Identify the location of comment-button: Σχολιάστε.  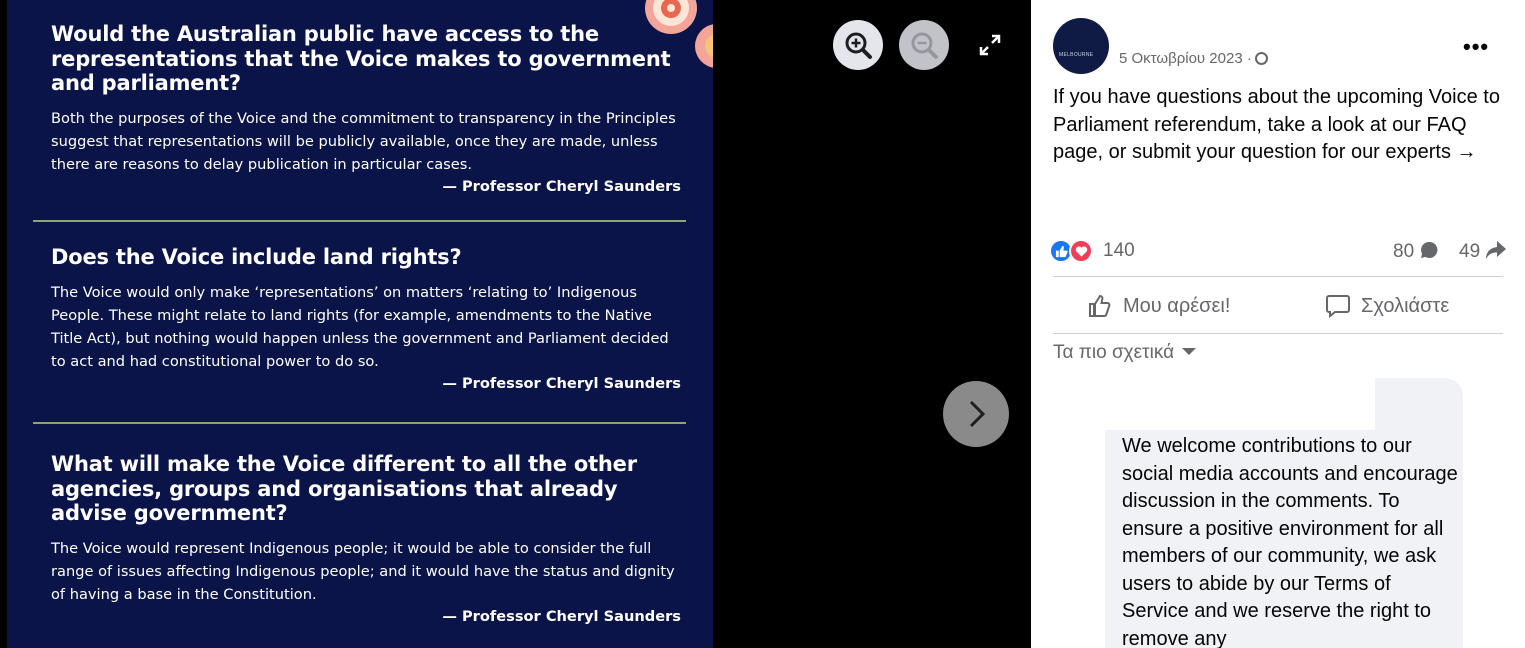
(1387, 306).